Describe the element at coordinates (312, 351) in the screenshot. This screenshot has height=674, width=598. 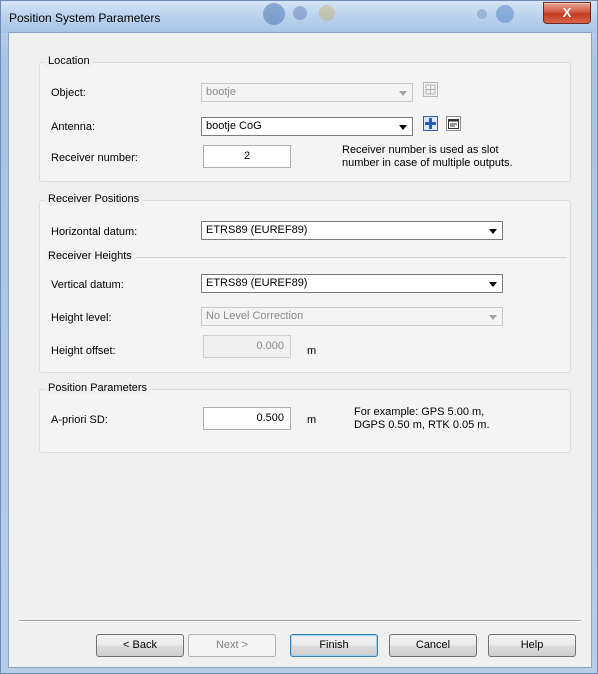
I see `height-offset-unit: m` at that location.